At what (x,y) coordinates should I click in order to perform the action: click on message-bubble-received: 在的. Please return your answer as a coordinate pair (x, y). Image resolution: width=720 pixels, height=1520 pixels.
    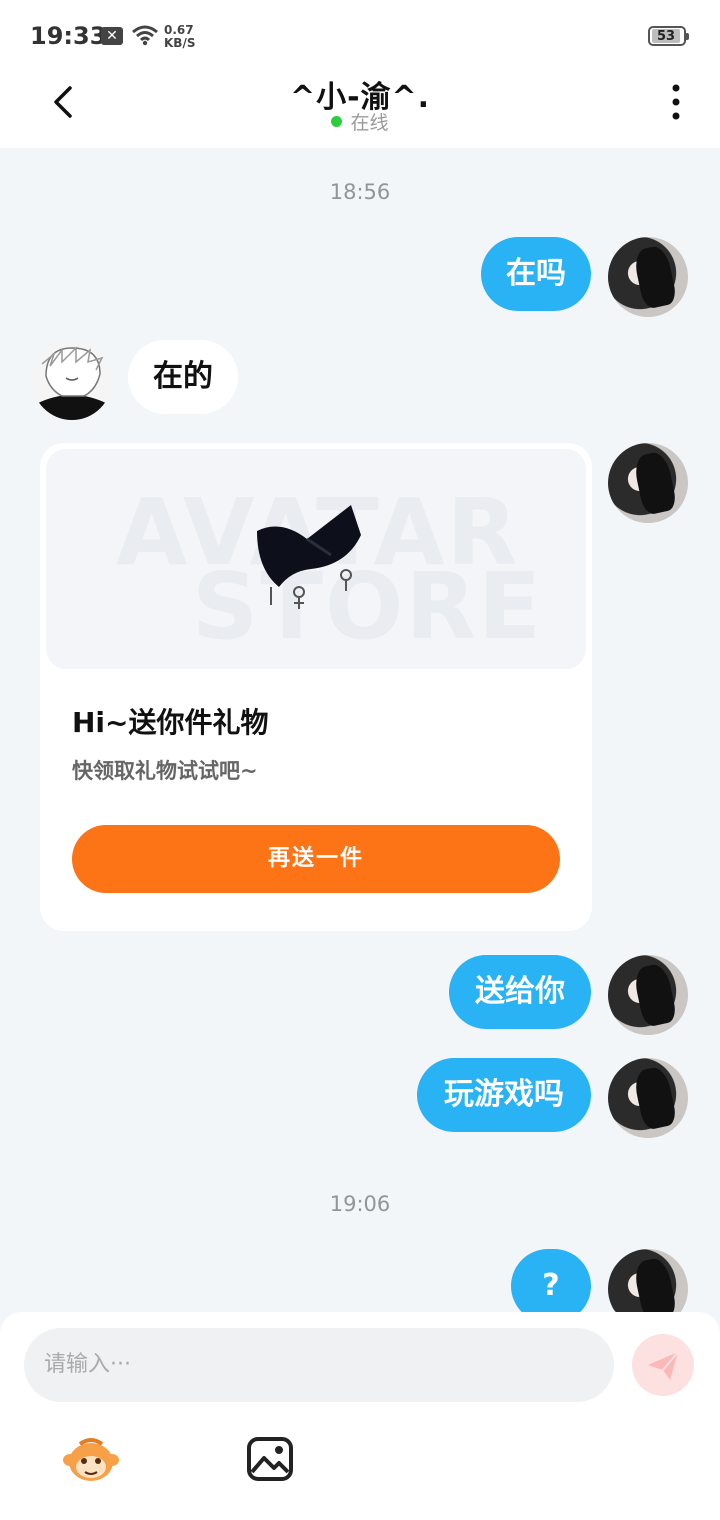
    Looking at the image, I should click on (183, 377).